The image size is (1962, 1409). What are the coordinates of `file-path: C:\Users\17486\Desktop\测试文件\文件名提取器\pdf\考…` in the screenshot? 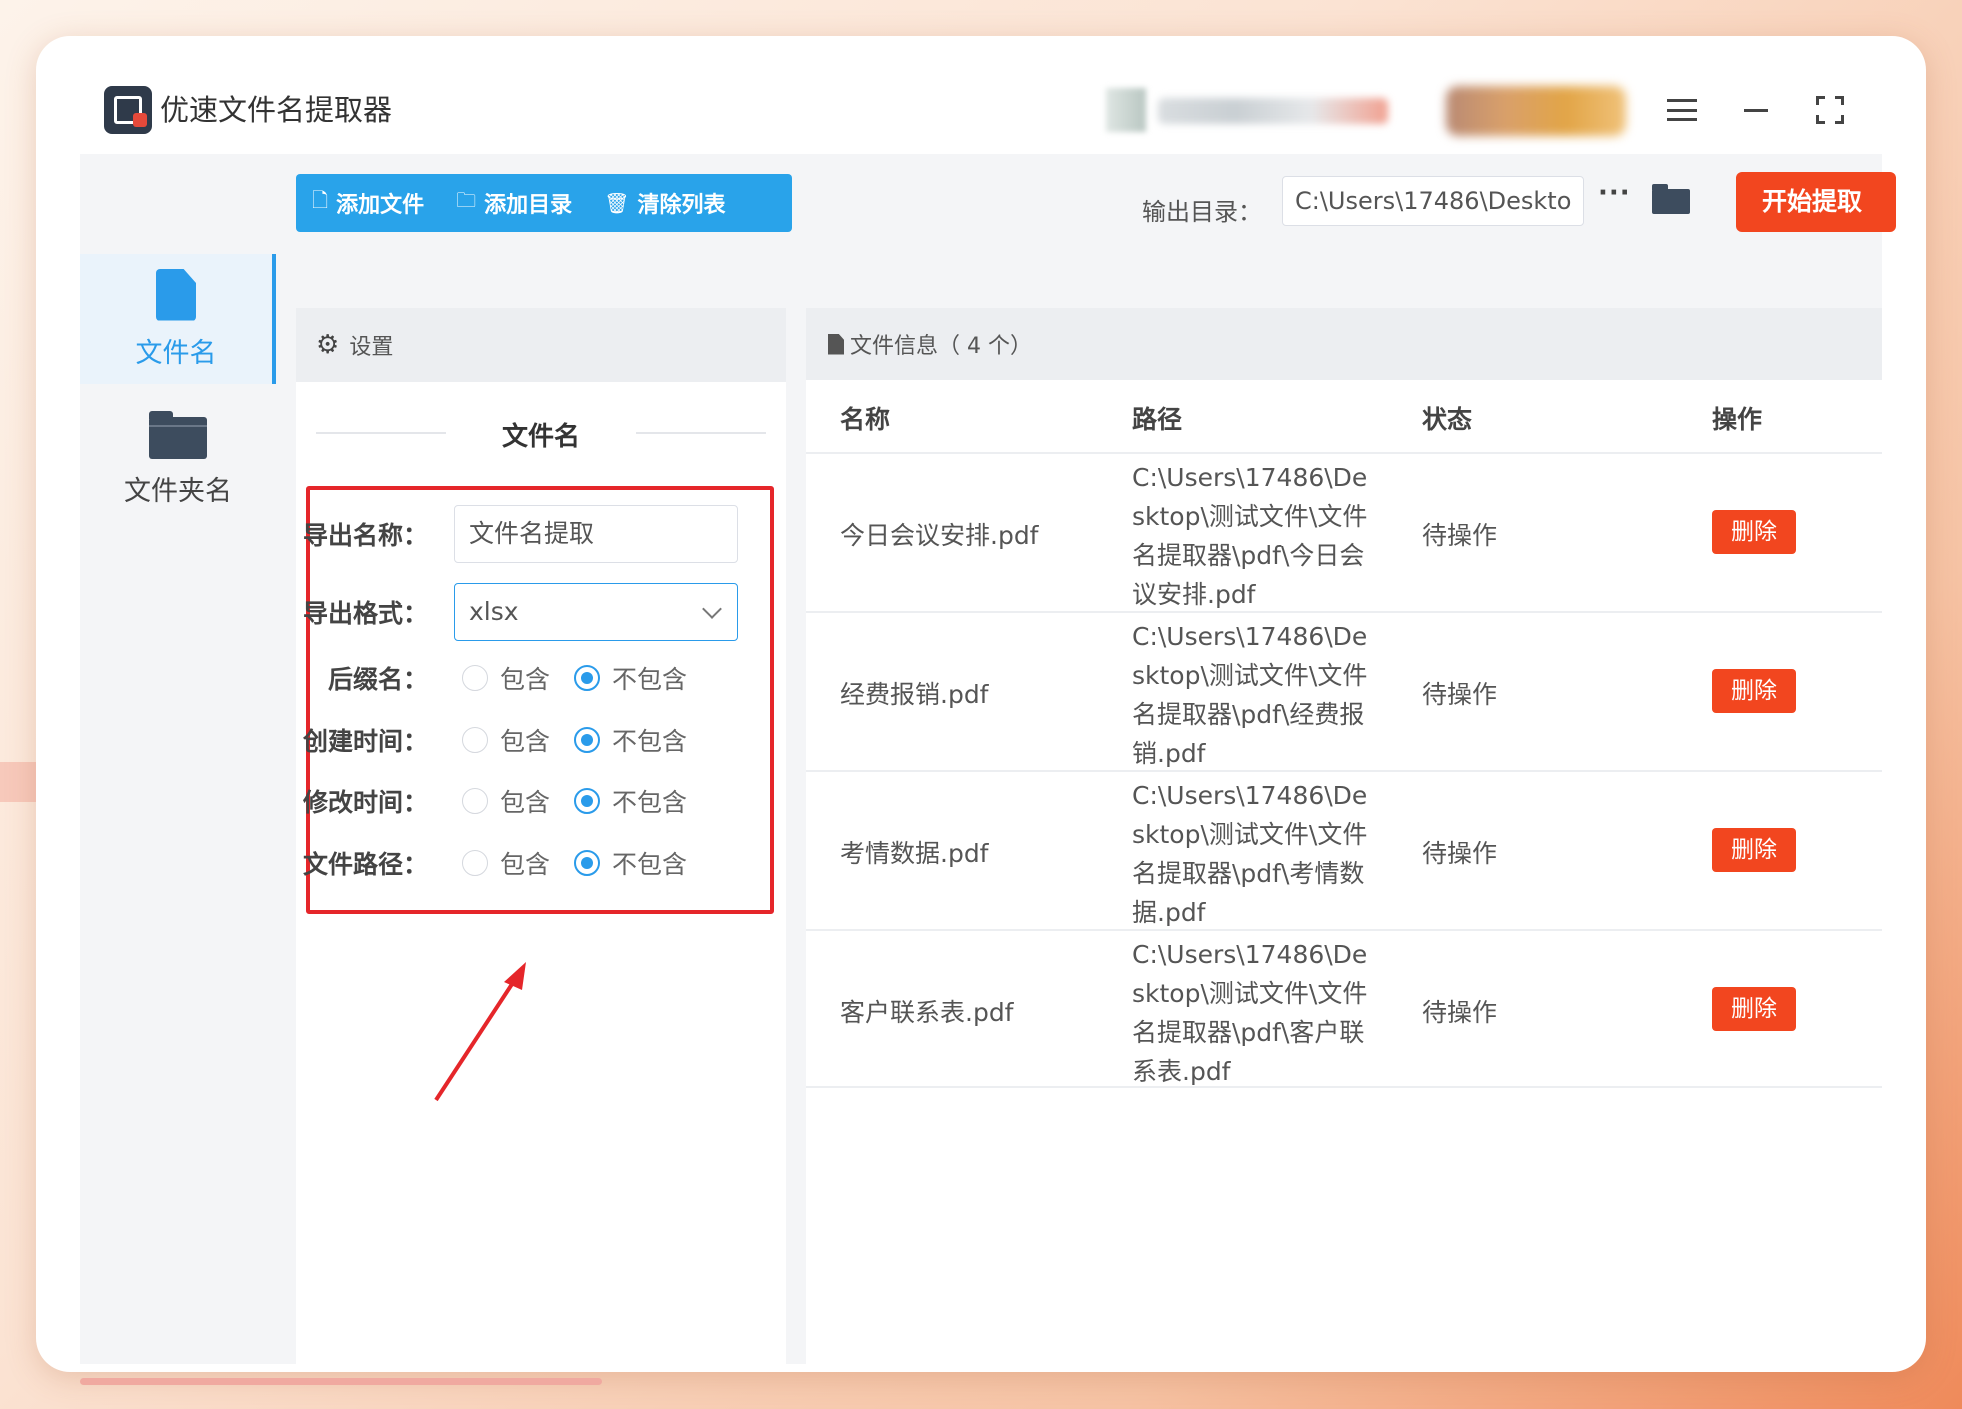 It's located at (1250, 854).